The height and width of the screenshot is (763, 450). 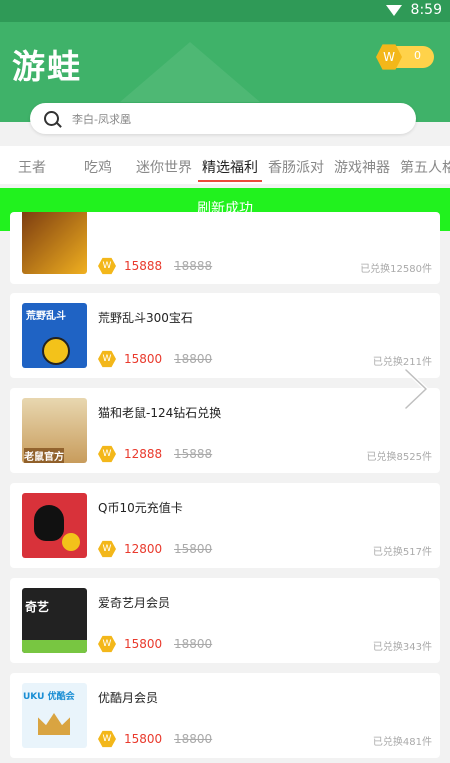 What do you see at coordinates (143, 266) in the screenshot?
I see `card-price: 15888` at bounding box center [143, 266].